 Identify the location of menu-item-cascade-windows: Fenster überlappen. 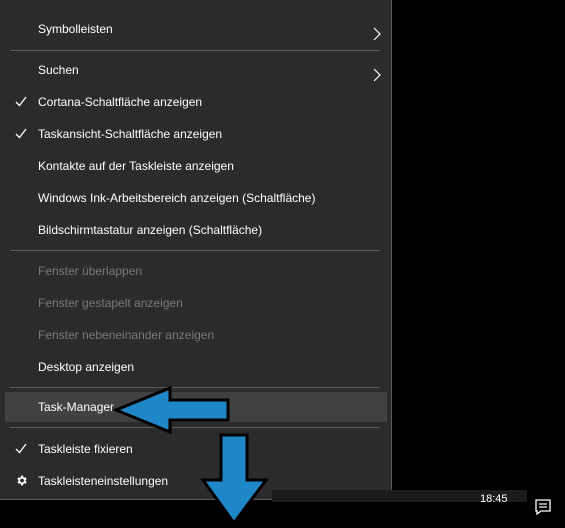
(196, 271).